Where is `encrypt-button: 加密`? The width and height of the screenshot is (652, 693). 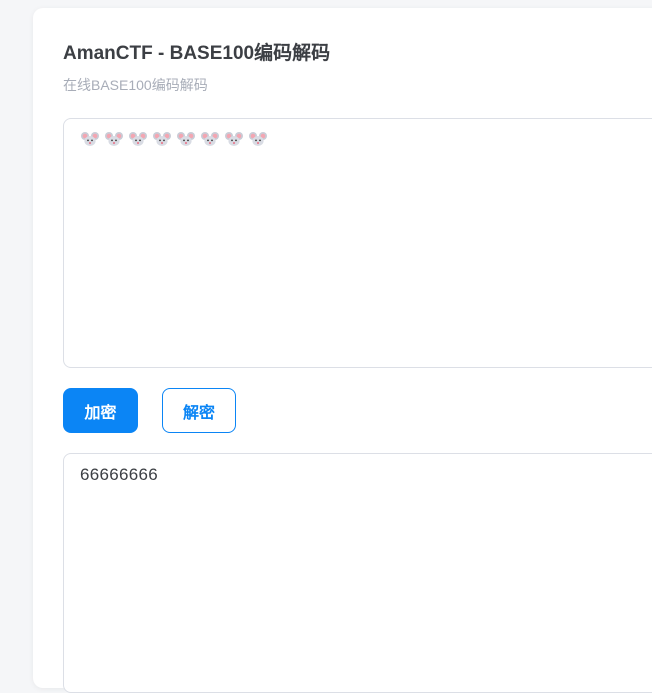
encrypt-button: 加密 is located at coordinates (100, 410).